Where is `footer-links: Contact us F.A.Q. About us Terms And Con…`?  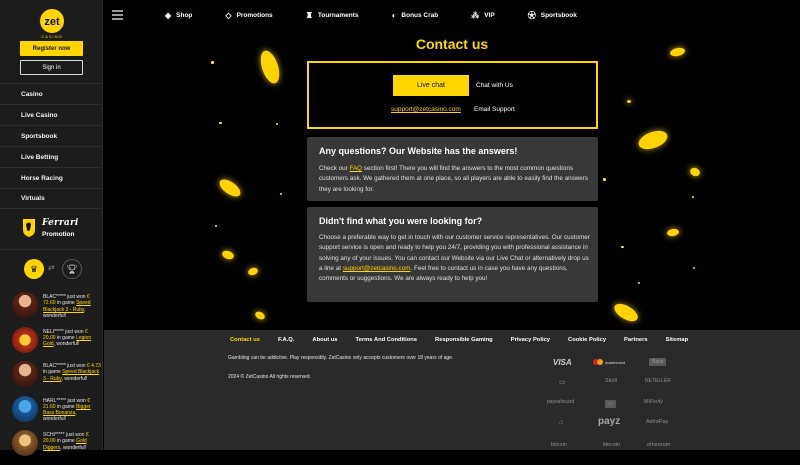 footer-links: Contact us F.A.Q. About us Terms And Con… is located at coordinates (468, 340).